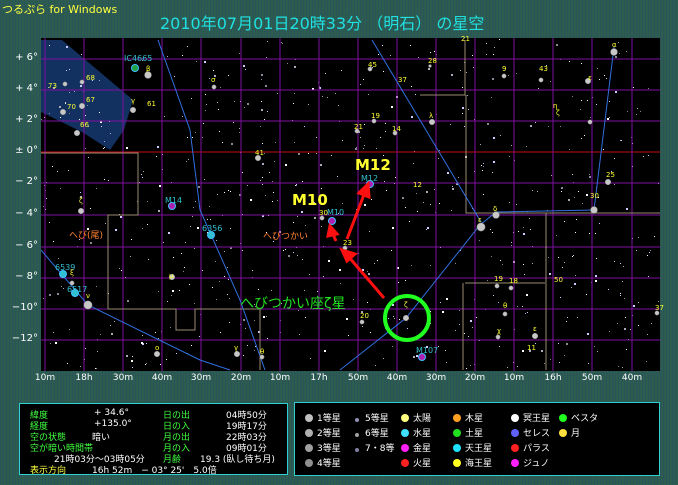 This screenshot has height=485, width=678. What do you see at coordinates (72, 273) in the screenshot?
I see `star-label: ξ` at bounding box center [72, 273].